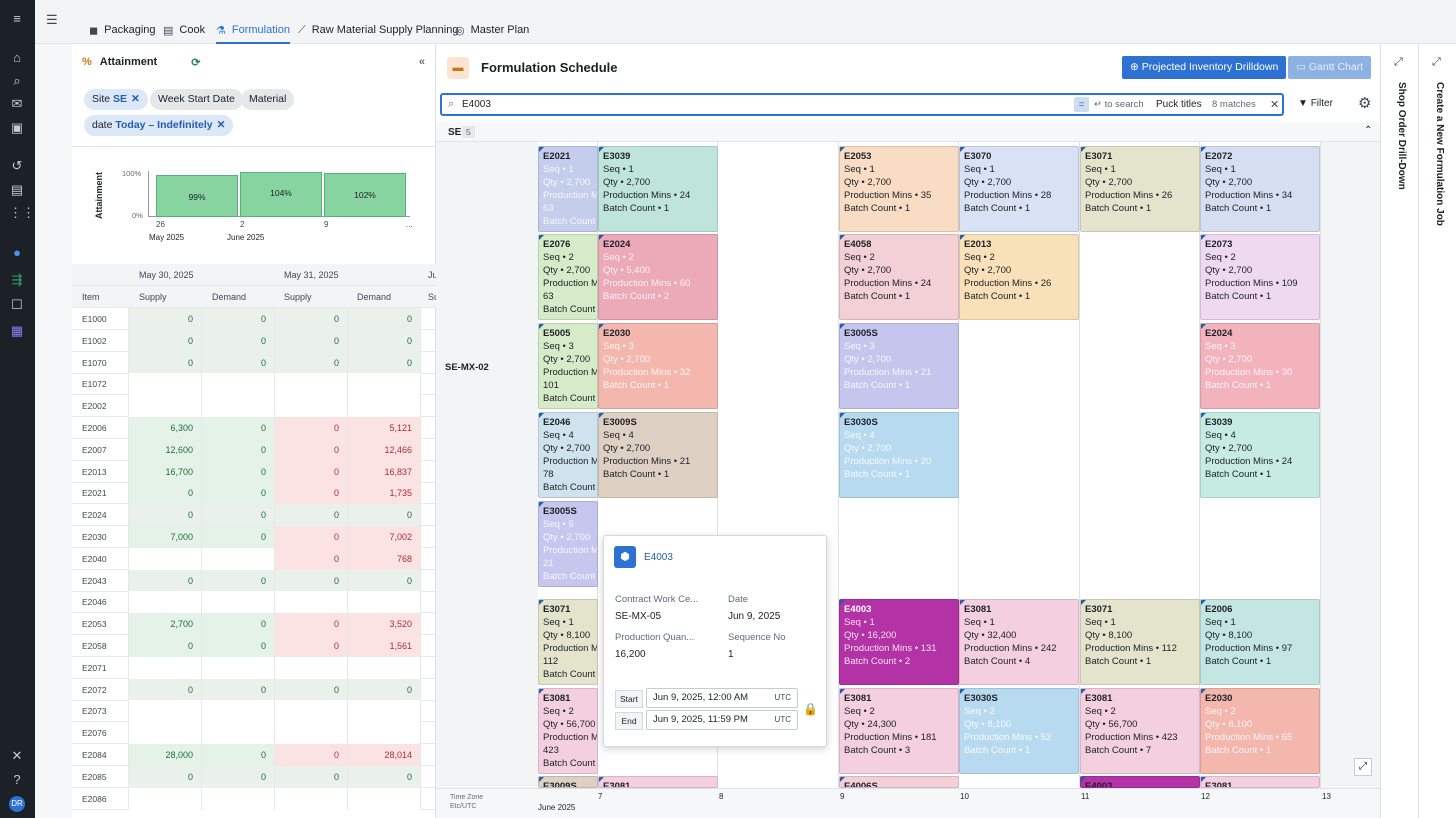 The image size is (1456, 818). What do you see at coordinates (254, 384) in the screenshot?
I see `table-row: E1072` at bounding box center [254, 384].